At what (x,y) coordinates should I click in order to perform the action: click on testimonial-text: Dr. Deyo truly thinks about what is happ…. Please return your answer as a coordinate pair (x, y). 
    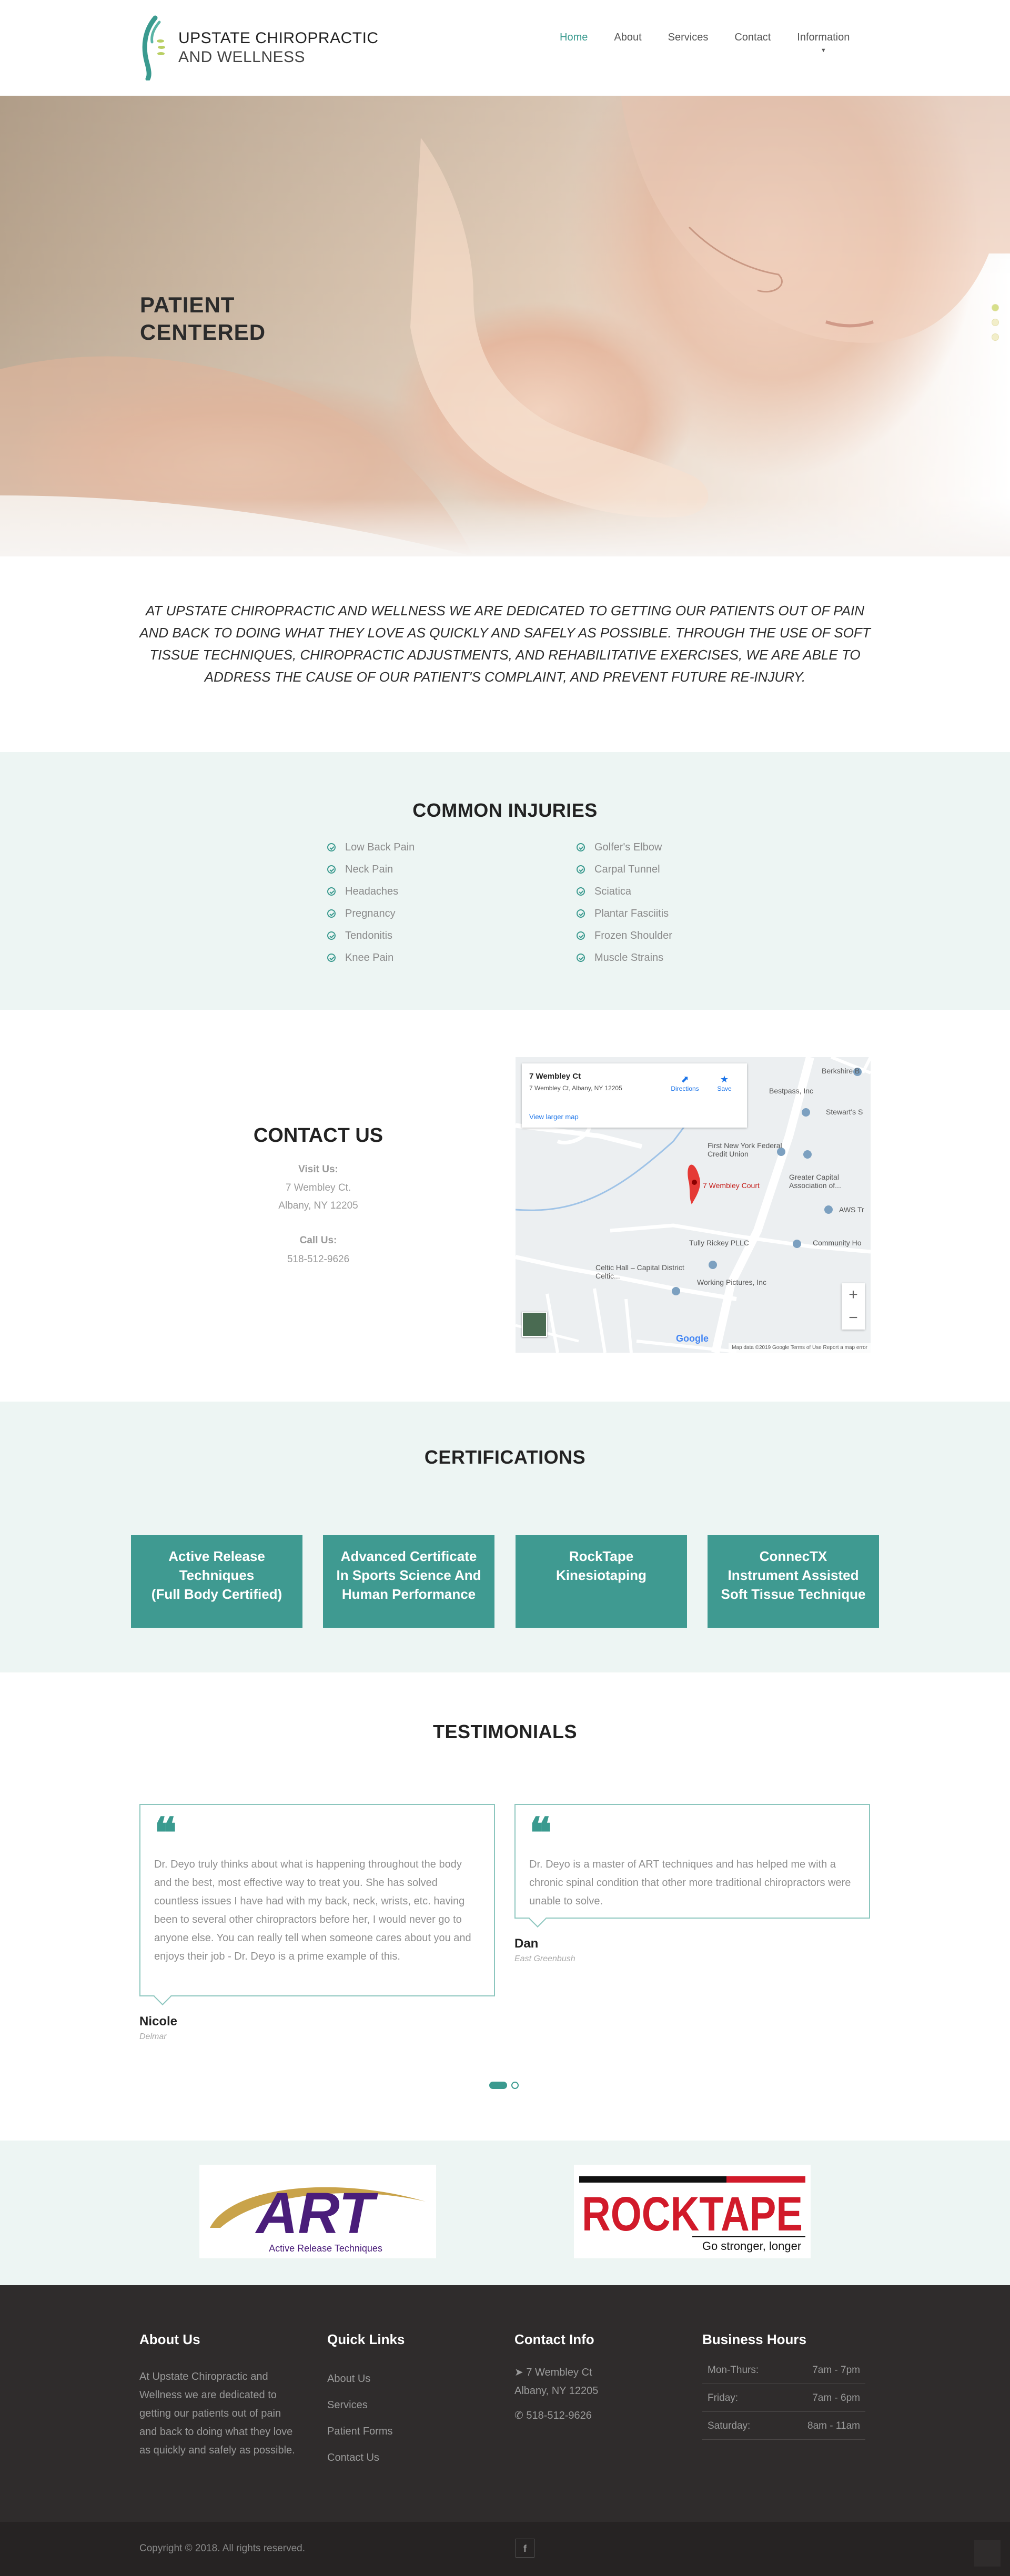
    Looking at the image, I should click on (312, 1911).